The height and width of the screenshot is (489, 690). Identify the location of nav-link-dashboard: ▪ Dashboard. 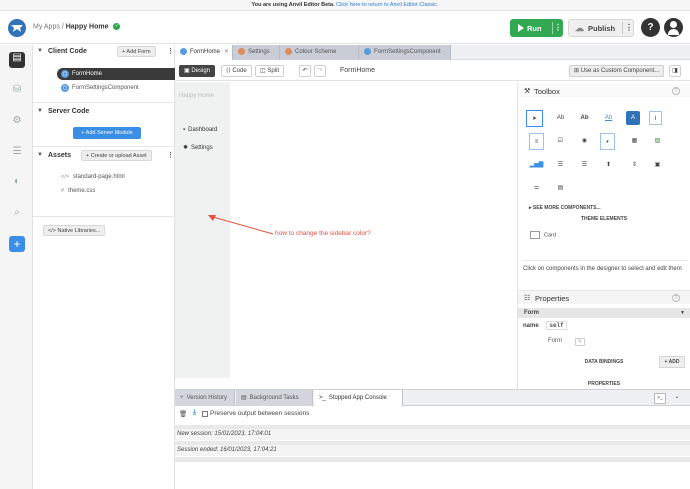
(200, 130).